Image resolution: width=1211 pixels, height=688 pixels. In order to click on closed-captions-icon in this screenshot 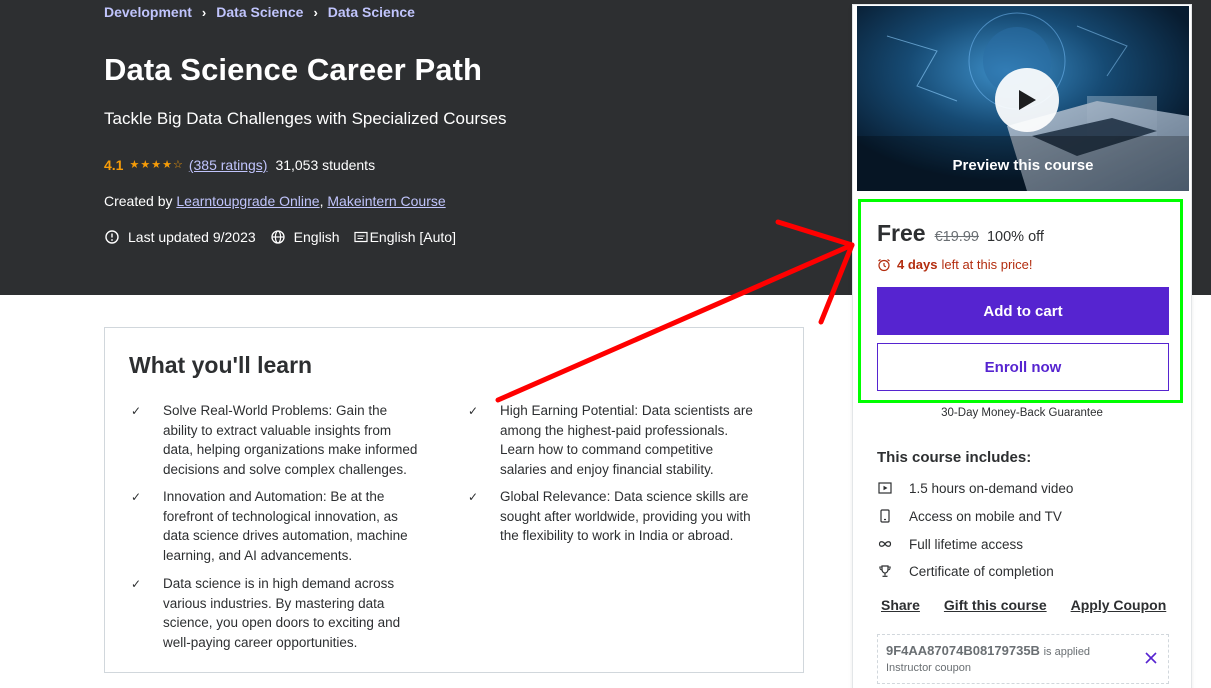, I will do `click(360, 237)`.